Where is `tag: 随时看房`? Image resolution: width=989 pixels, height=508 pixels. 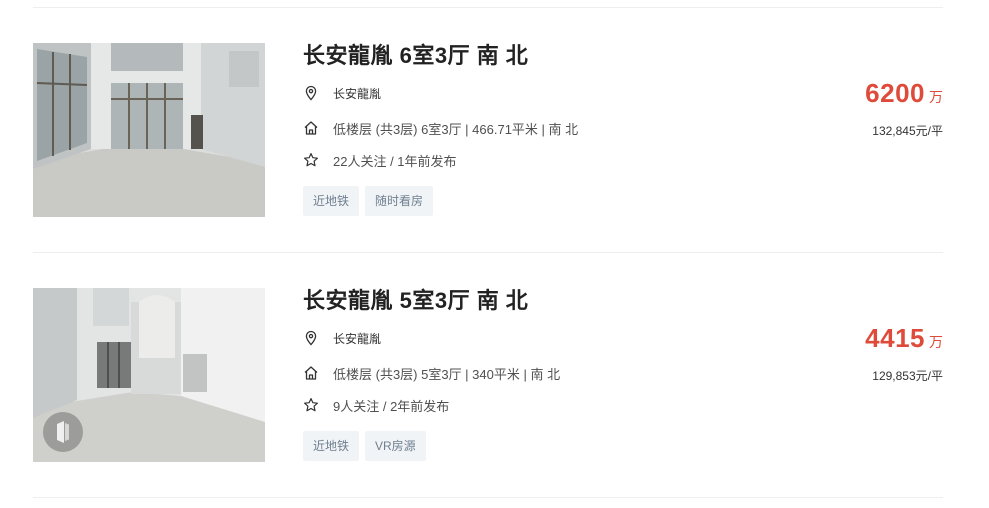 tag: 随时看房 is located at coordinates (399, 201).